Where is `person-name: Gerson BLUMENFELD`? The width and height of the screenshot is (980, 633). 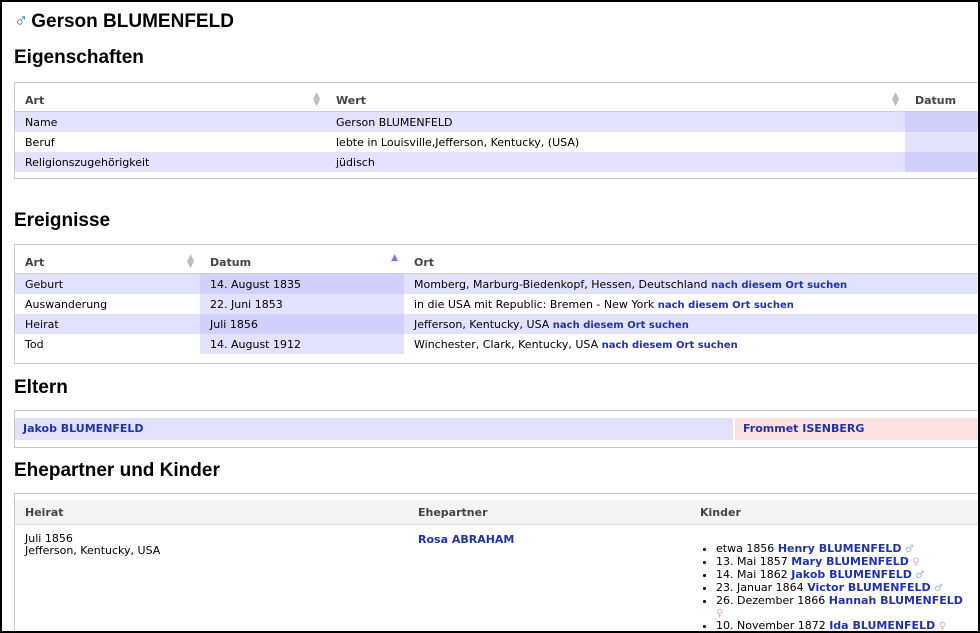
person-name: Gerson BLUMENFELD is located at coordinates (132, 21).